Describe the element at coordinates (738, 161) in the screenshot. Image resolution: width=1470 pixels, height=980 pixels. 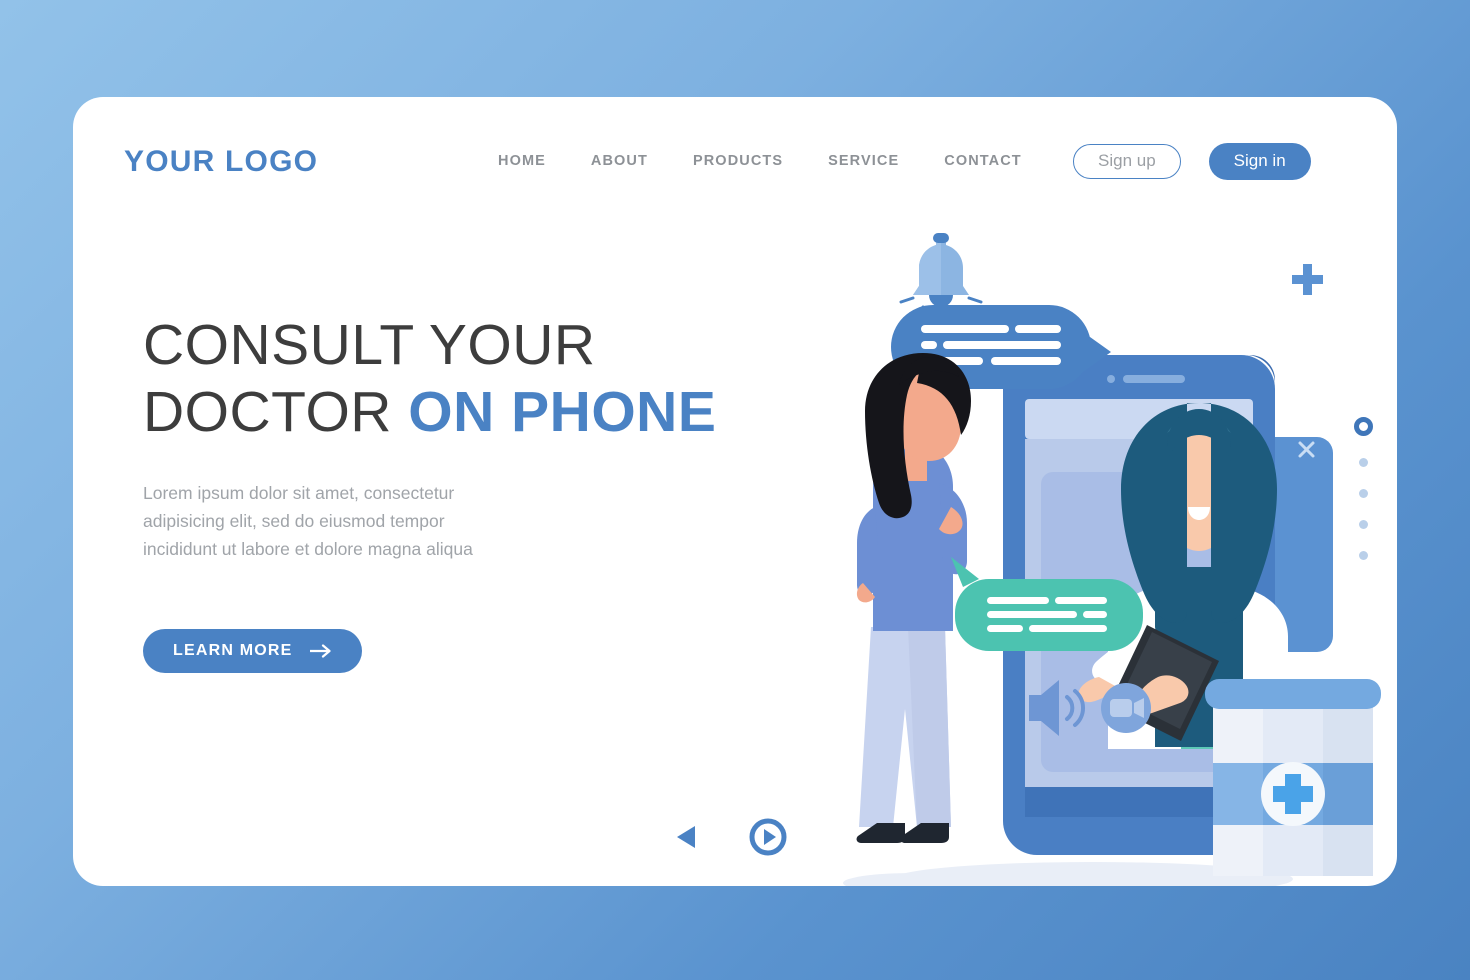
I see `nav-item-products: PRODUCTS` at that location.